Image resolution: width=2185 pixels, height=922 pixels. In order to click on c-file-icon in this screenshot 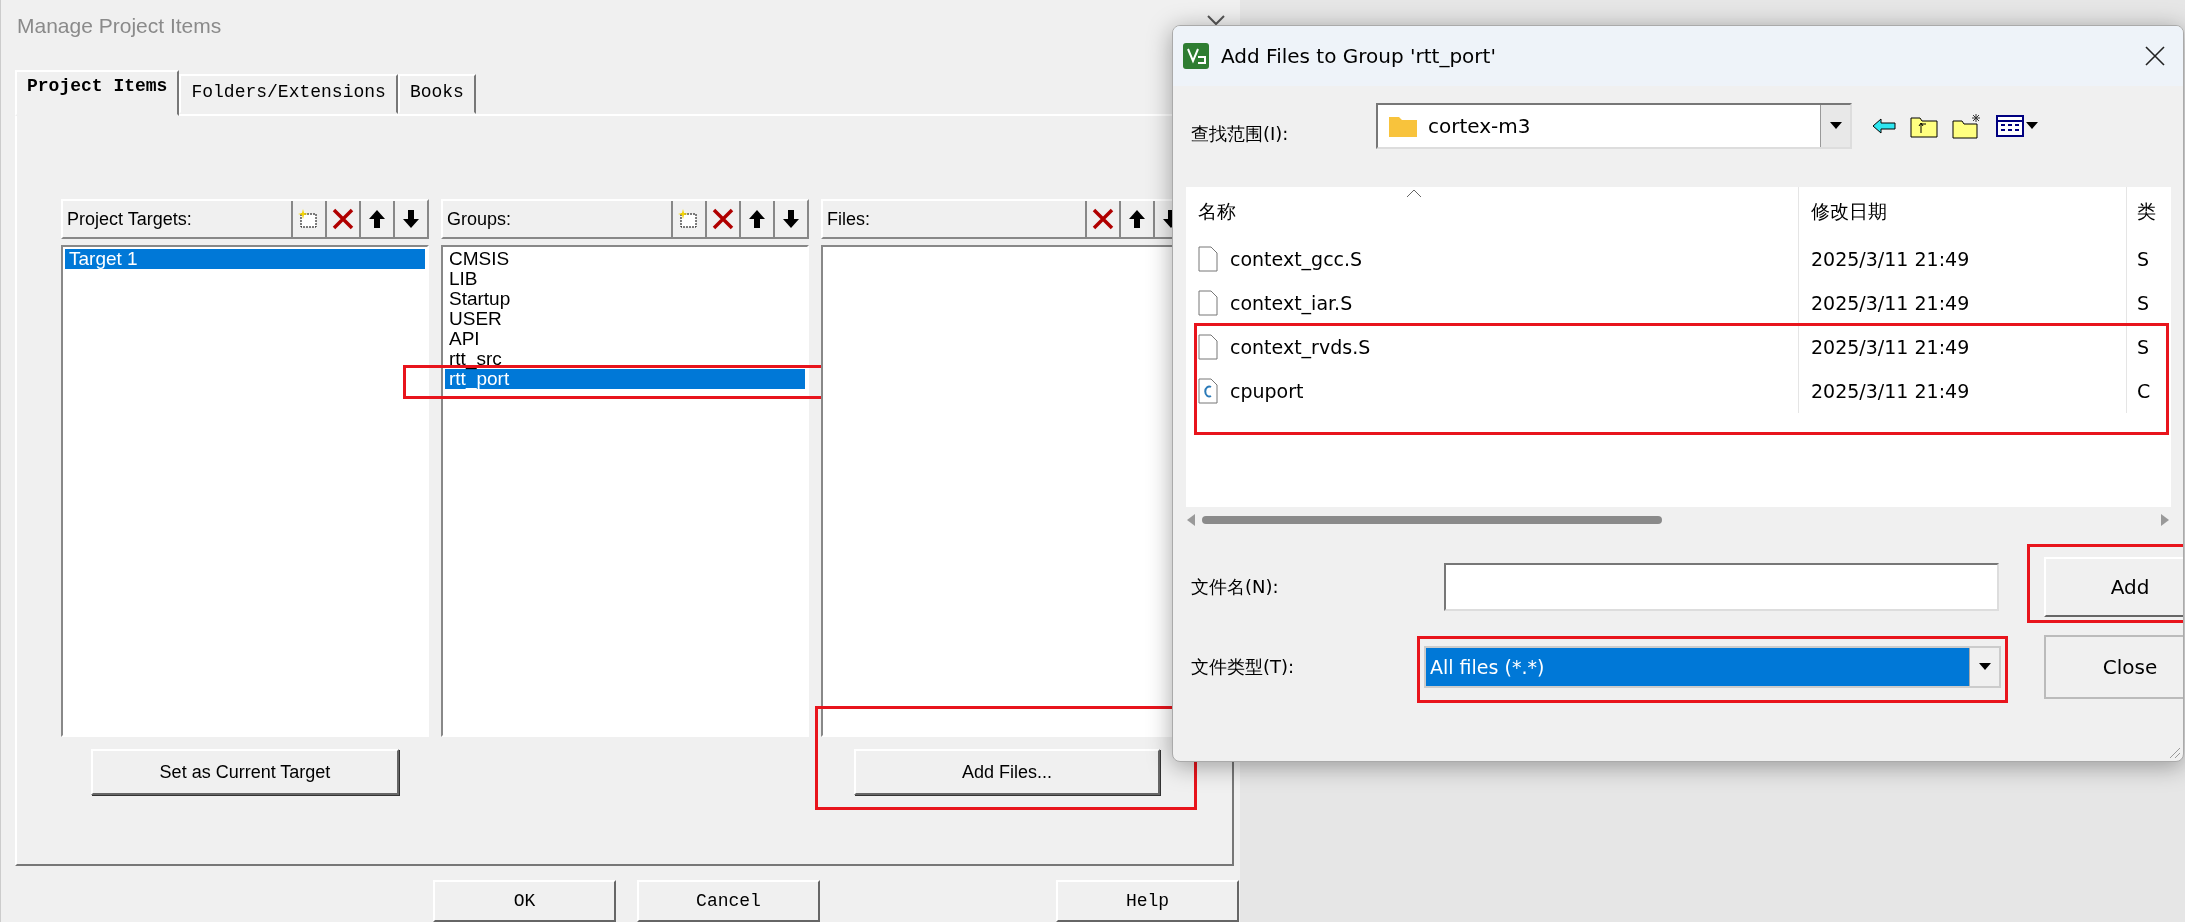, I will do `click(1208, 391)`.